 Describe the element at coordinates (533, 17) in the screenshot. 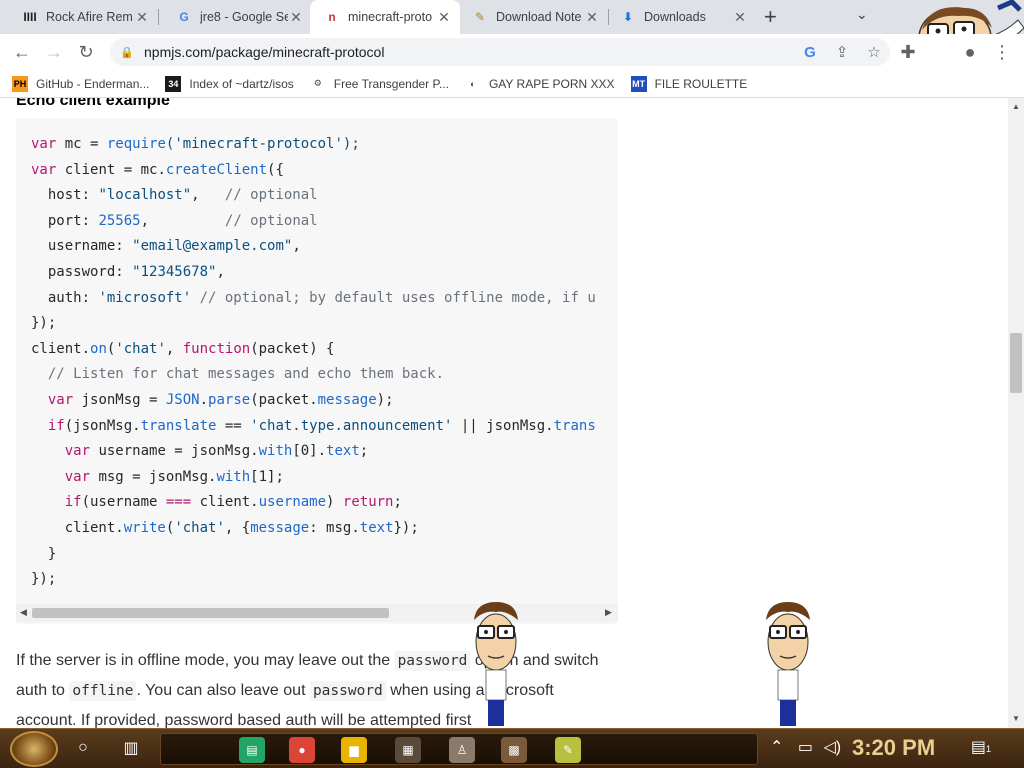

I see `tab-4: ✎ Download Note ✕` at that location.